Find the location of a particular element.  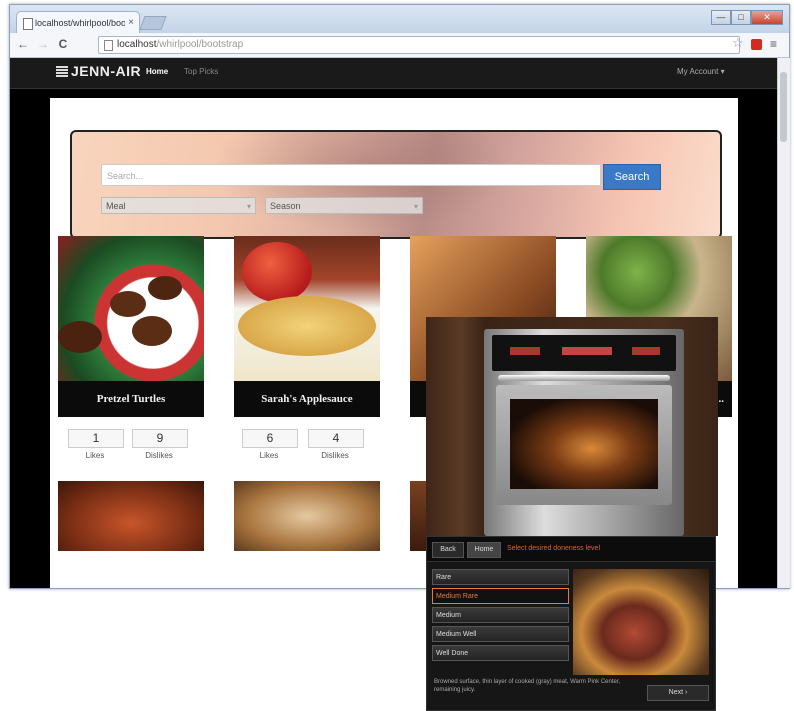

recipe-title: Sarah's Applesauce is located at coordinates (307, 399).